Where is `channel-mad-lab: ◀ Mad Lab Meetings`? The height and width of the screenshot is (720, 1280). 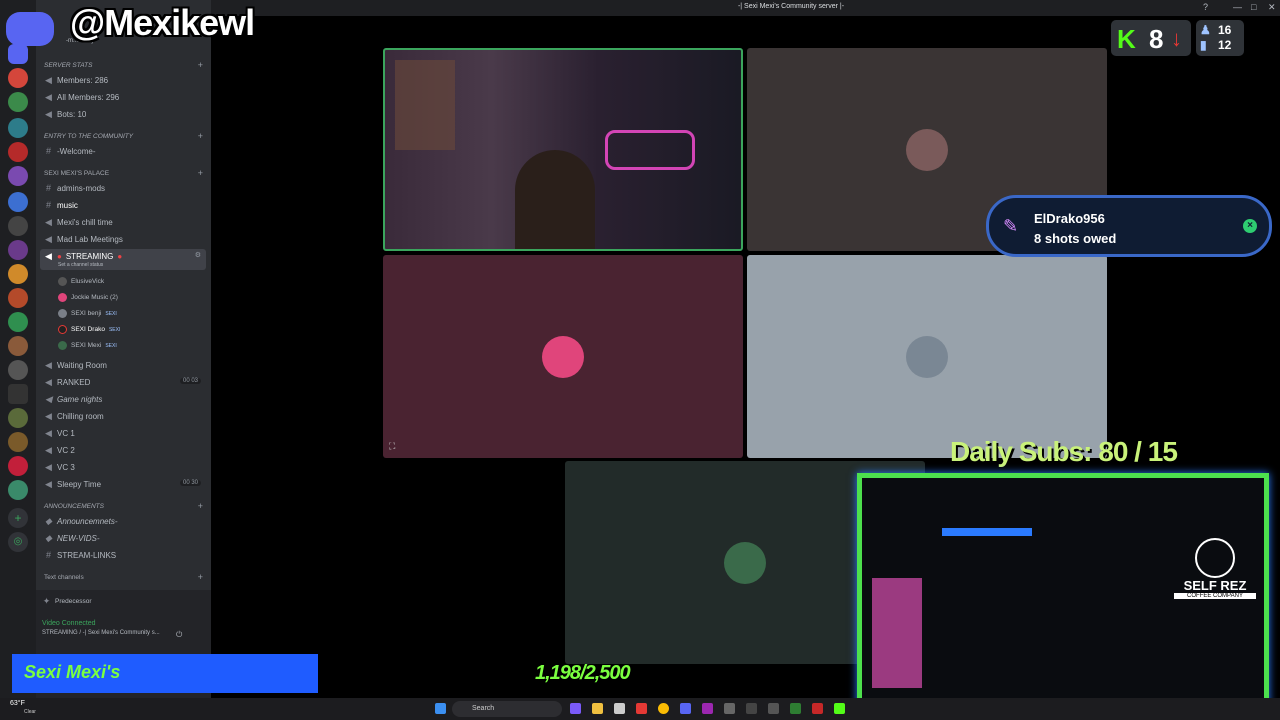 channel-mad-lab: ◀ Mad Lab Meetings is located at coordinates (83, 239).